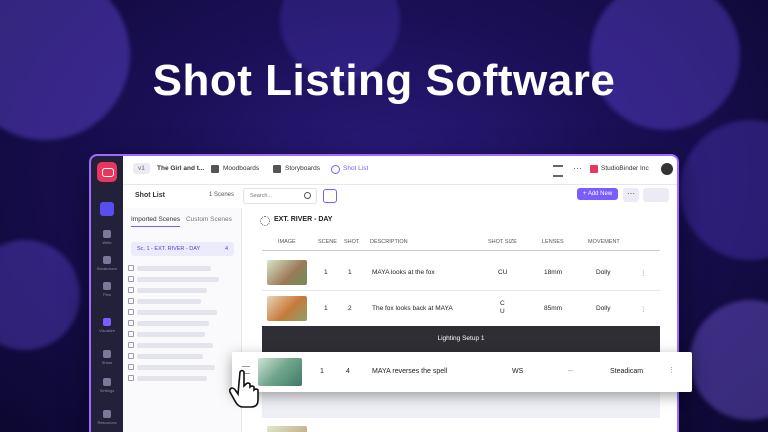 The image size is (768, 432). I want to click on col-movement: MOVEMENT, so click(604, 242).